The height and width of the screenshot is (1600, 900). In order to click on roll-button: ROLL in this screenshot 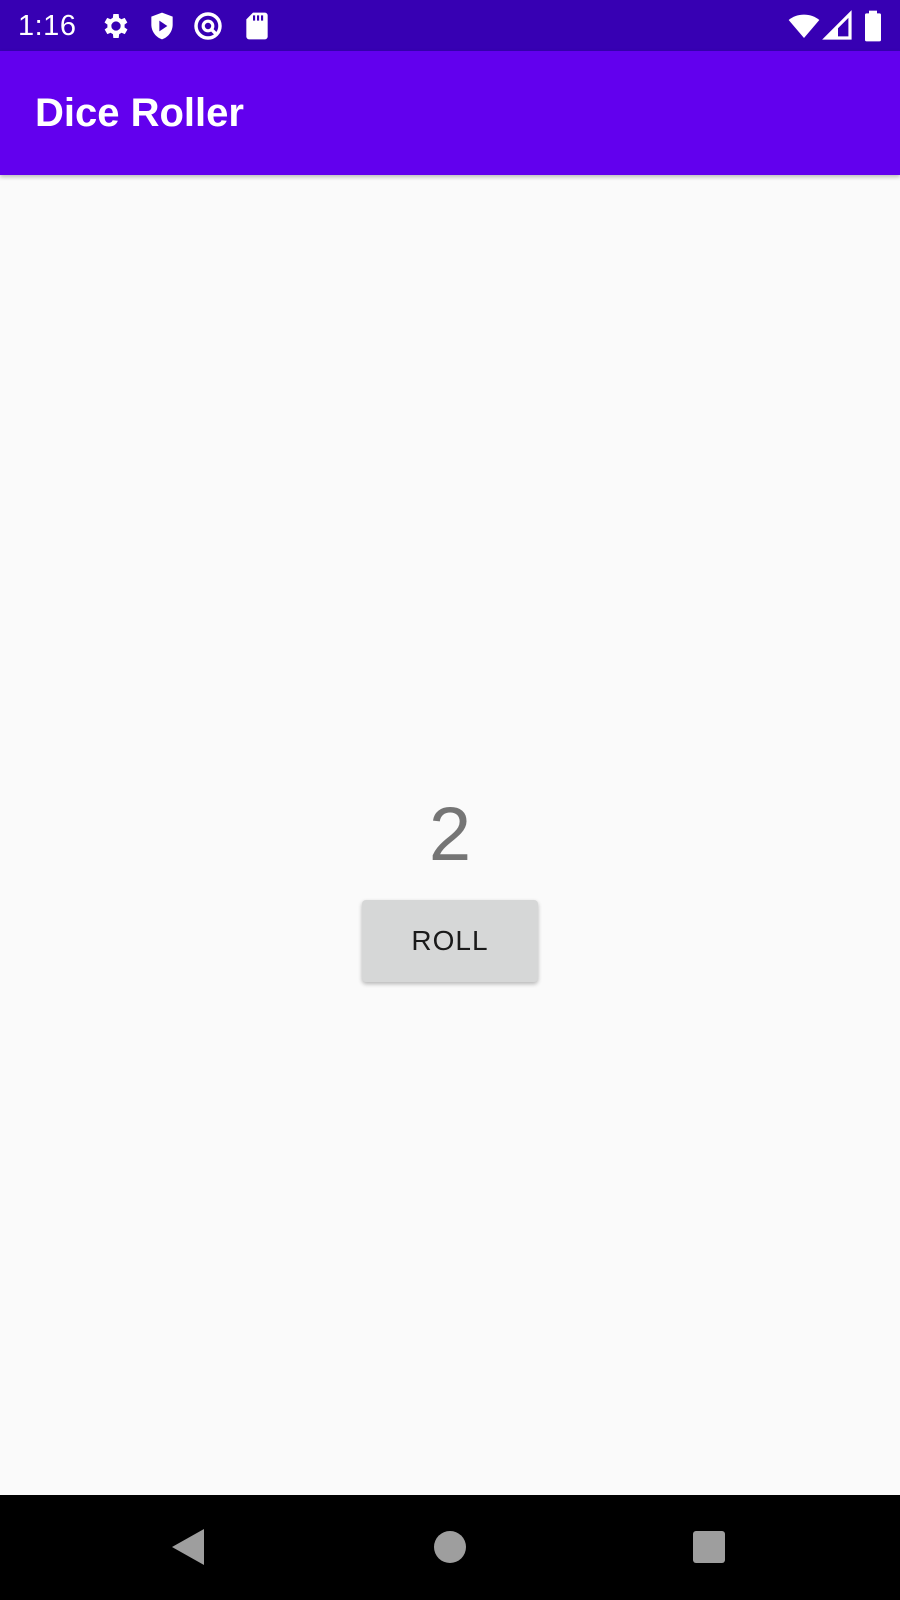, I will do `click(450, 941)`.